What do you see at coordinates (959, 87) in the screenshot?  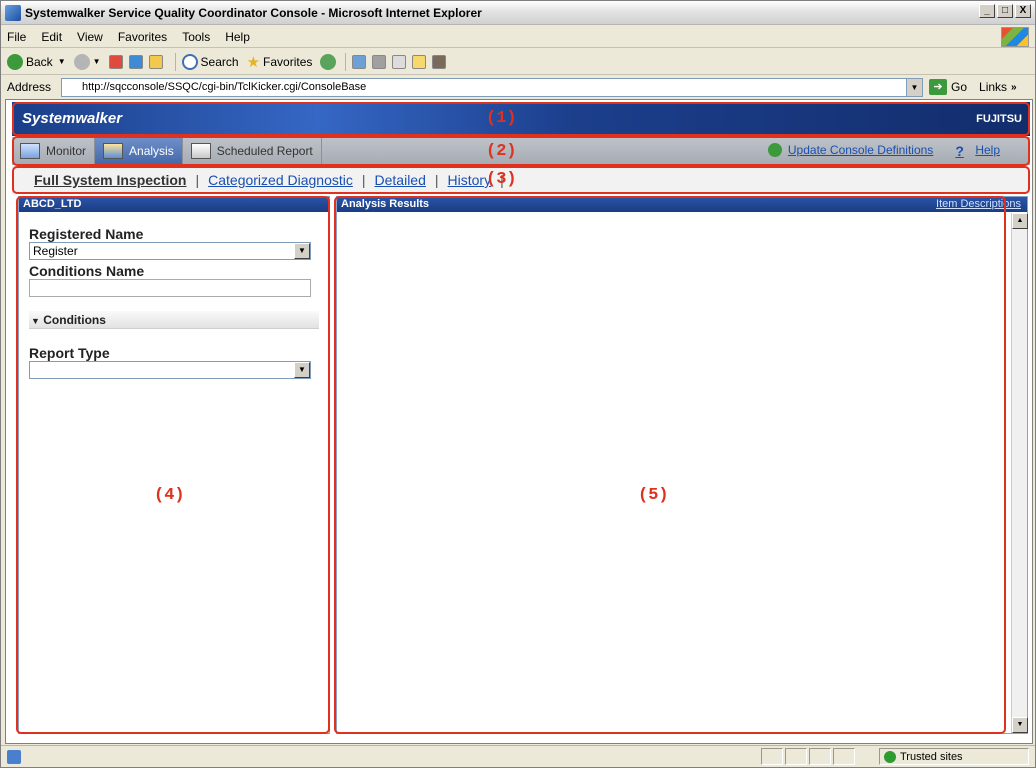 I see `go-label: Go` at bounding box center [959, 87].